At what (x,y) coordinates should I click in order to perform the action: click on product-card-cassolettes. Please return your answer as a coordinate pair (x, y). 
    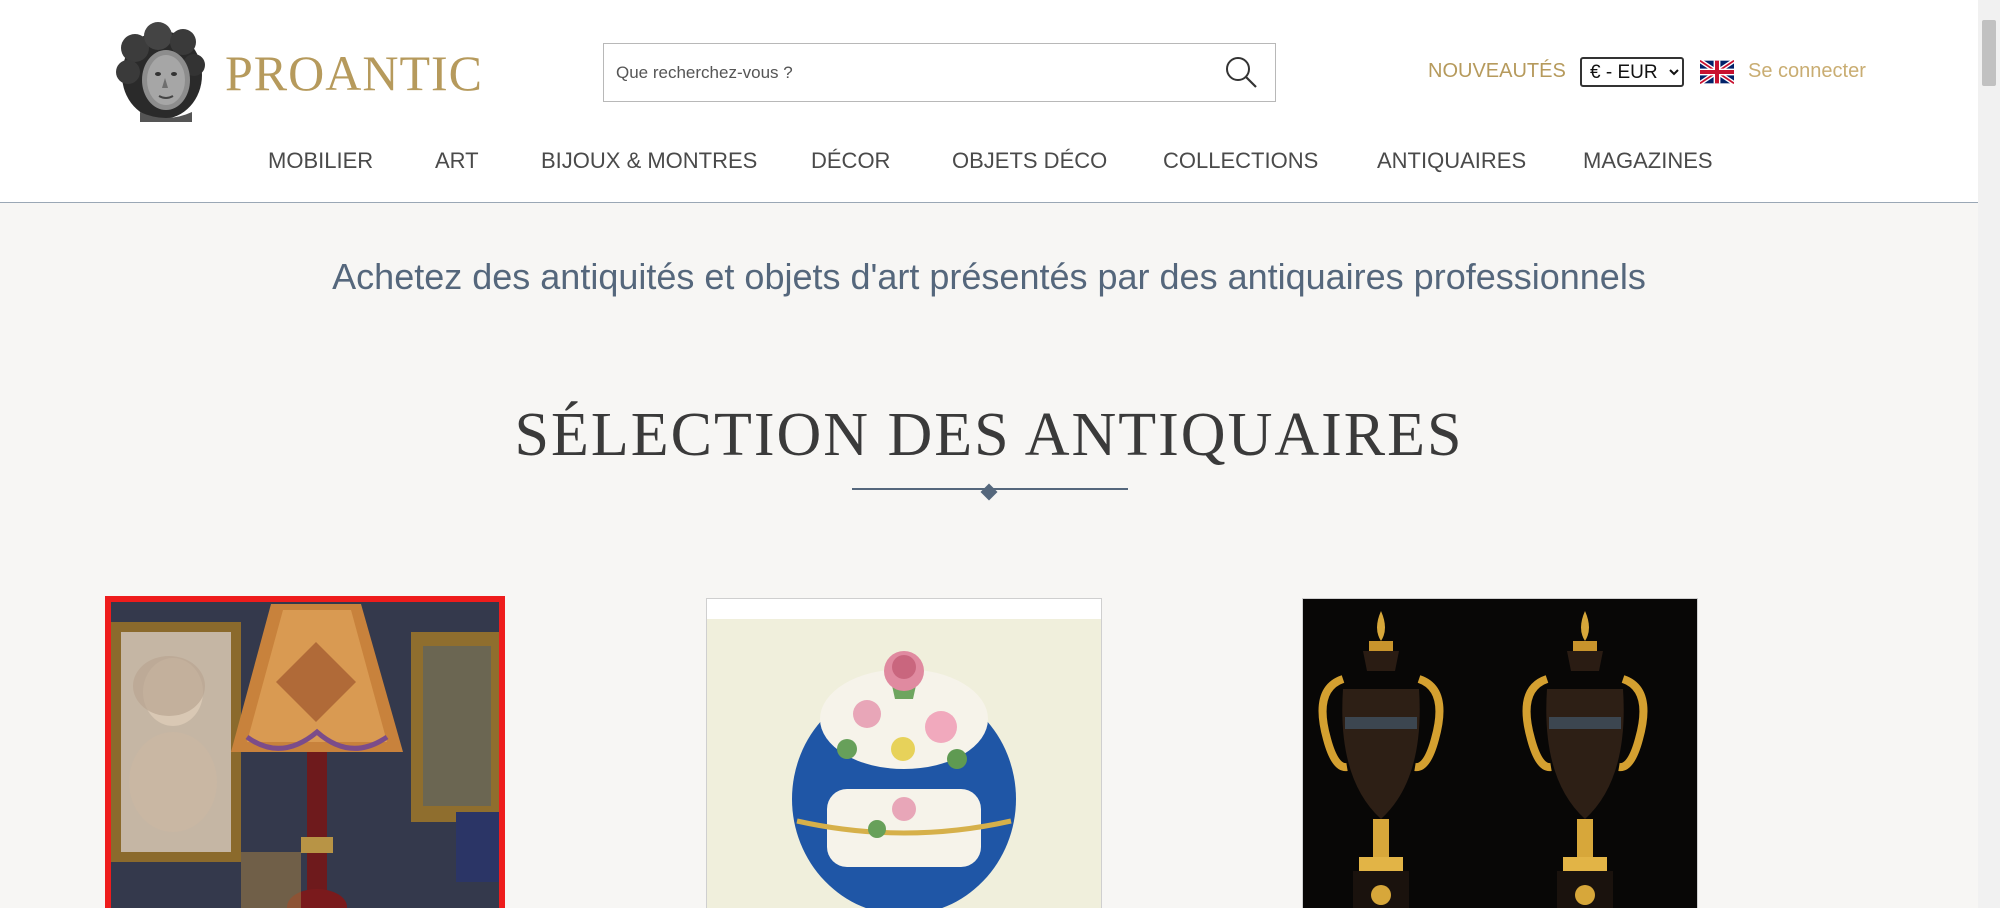
    Looking at the image, I should click on (1500, 753).